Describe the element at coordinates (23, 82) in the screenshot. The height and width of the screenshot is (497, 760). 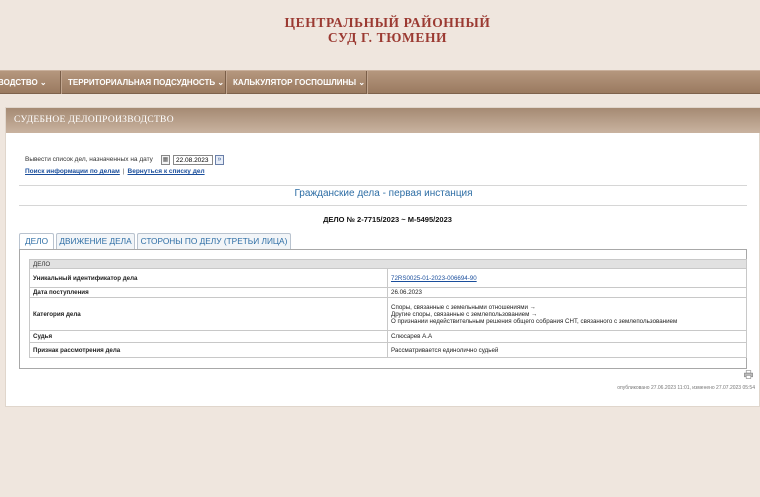
I see `nav-item-proceedings: ВОДСТВО ⌄` at that location.